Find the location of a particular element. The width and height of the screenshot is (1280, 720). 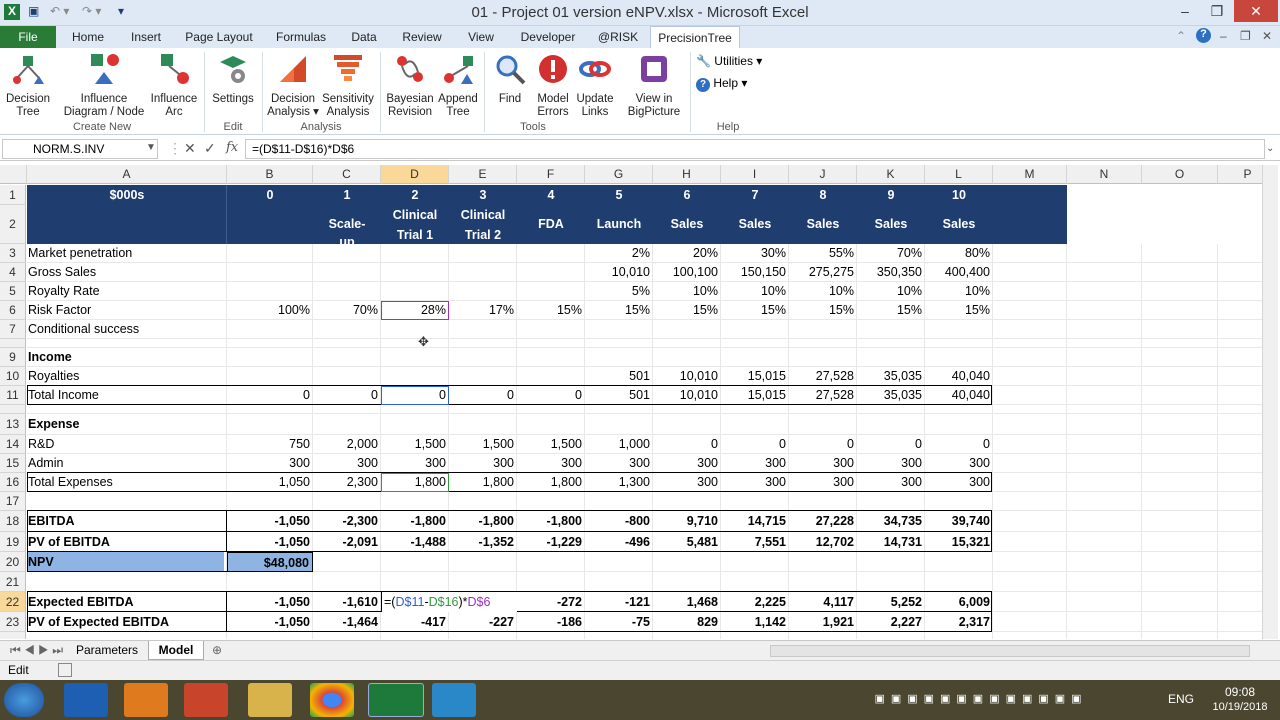

data-cell: 150,150 is located at coordinates (755, 272).